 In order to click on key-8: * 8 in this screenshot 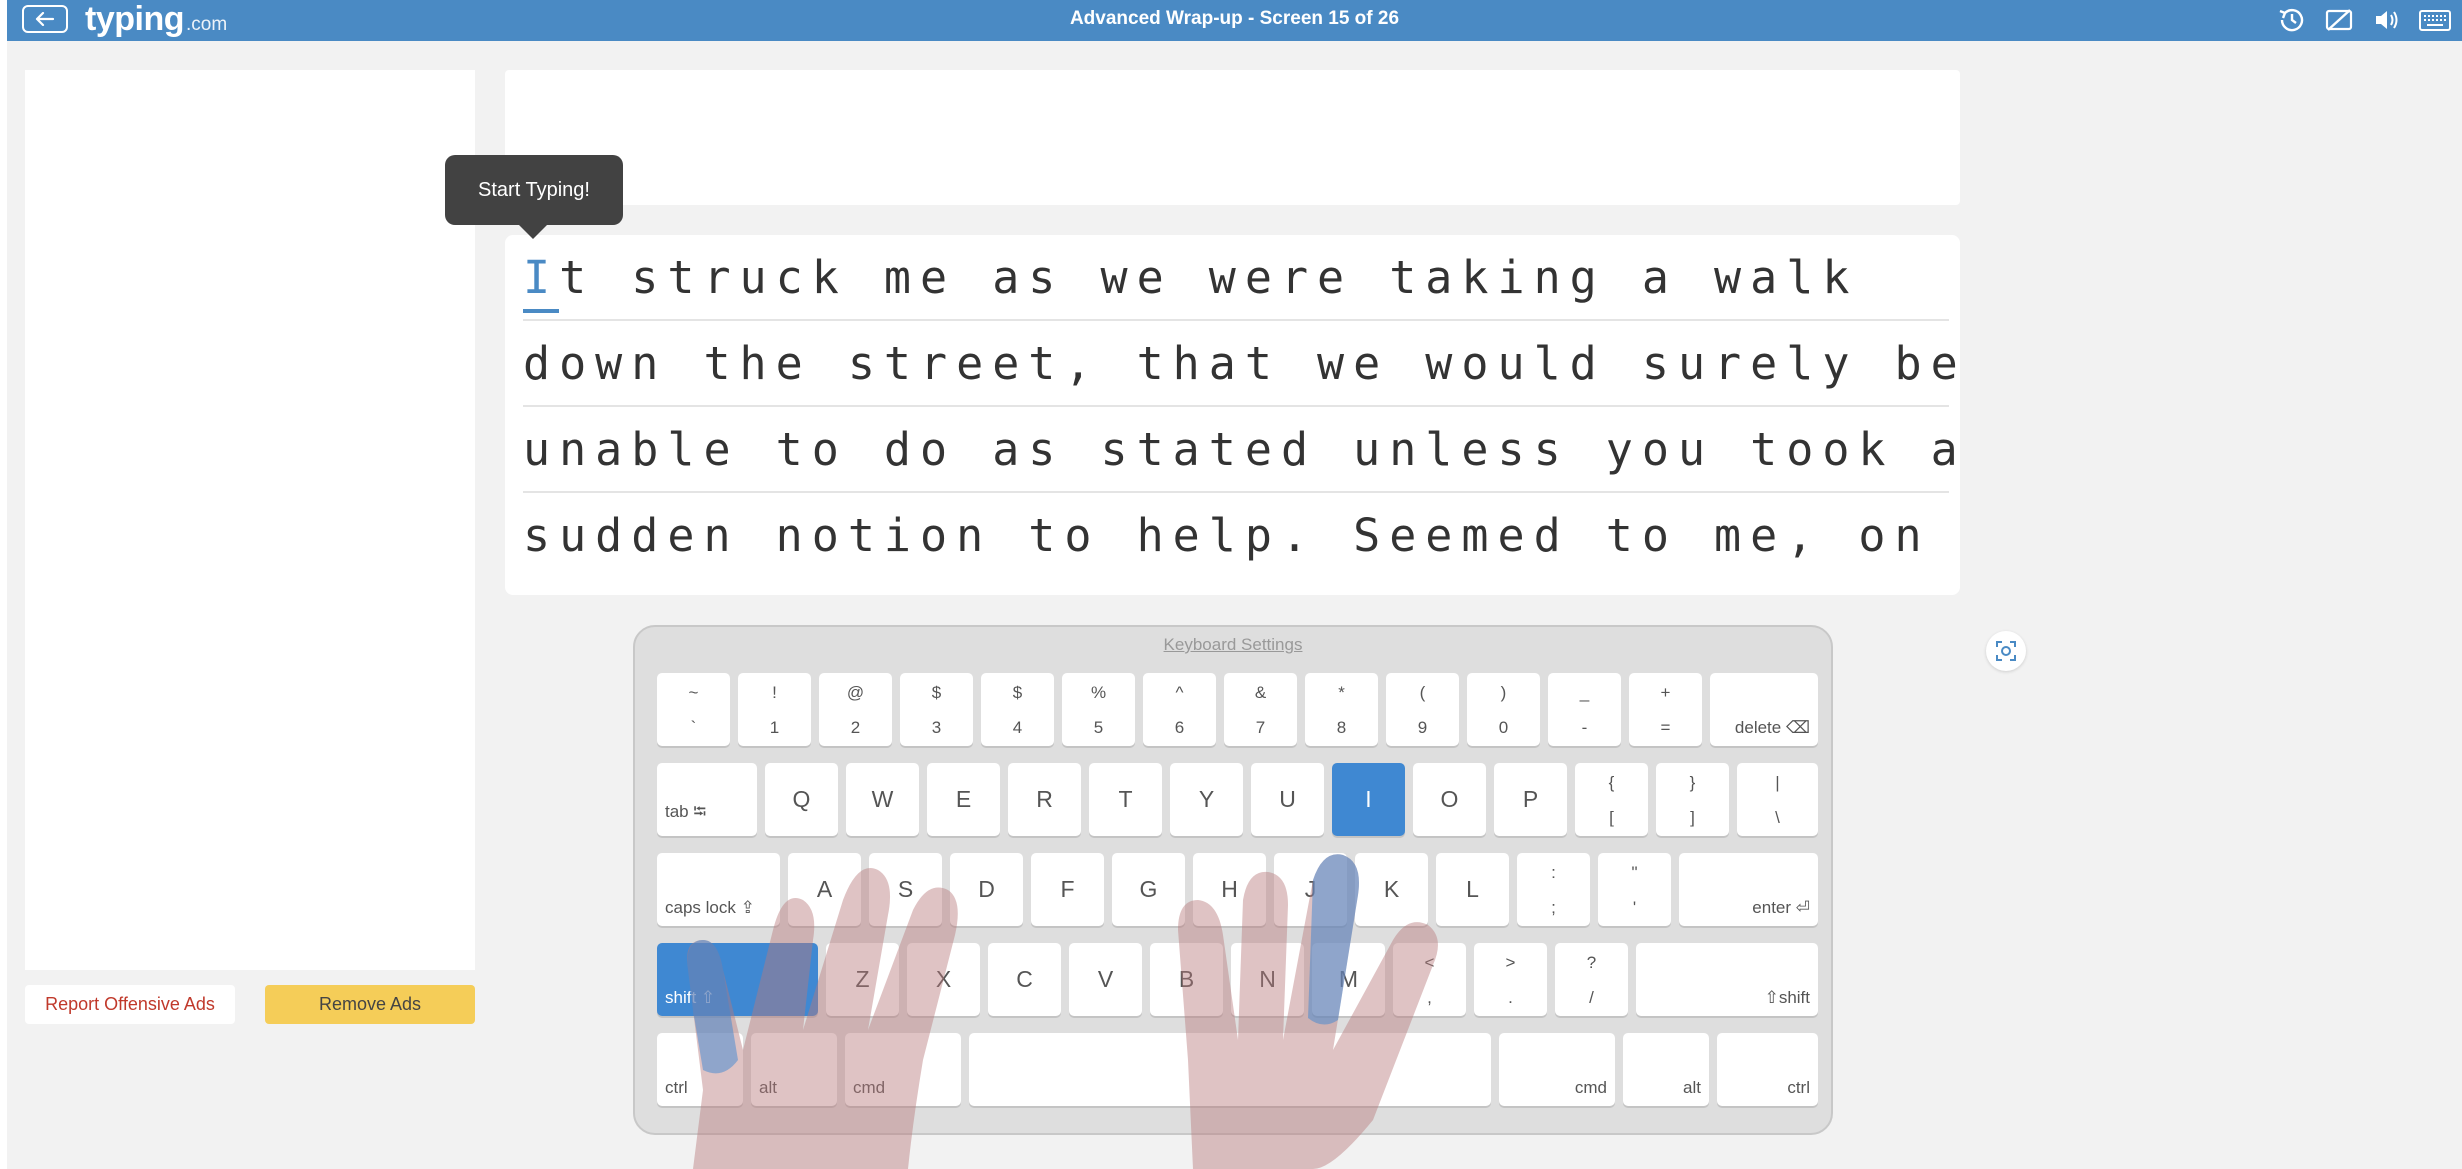, I will do `click(1341, 709)`.